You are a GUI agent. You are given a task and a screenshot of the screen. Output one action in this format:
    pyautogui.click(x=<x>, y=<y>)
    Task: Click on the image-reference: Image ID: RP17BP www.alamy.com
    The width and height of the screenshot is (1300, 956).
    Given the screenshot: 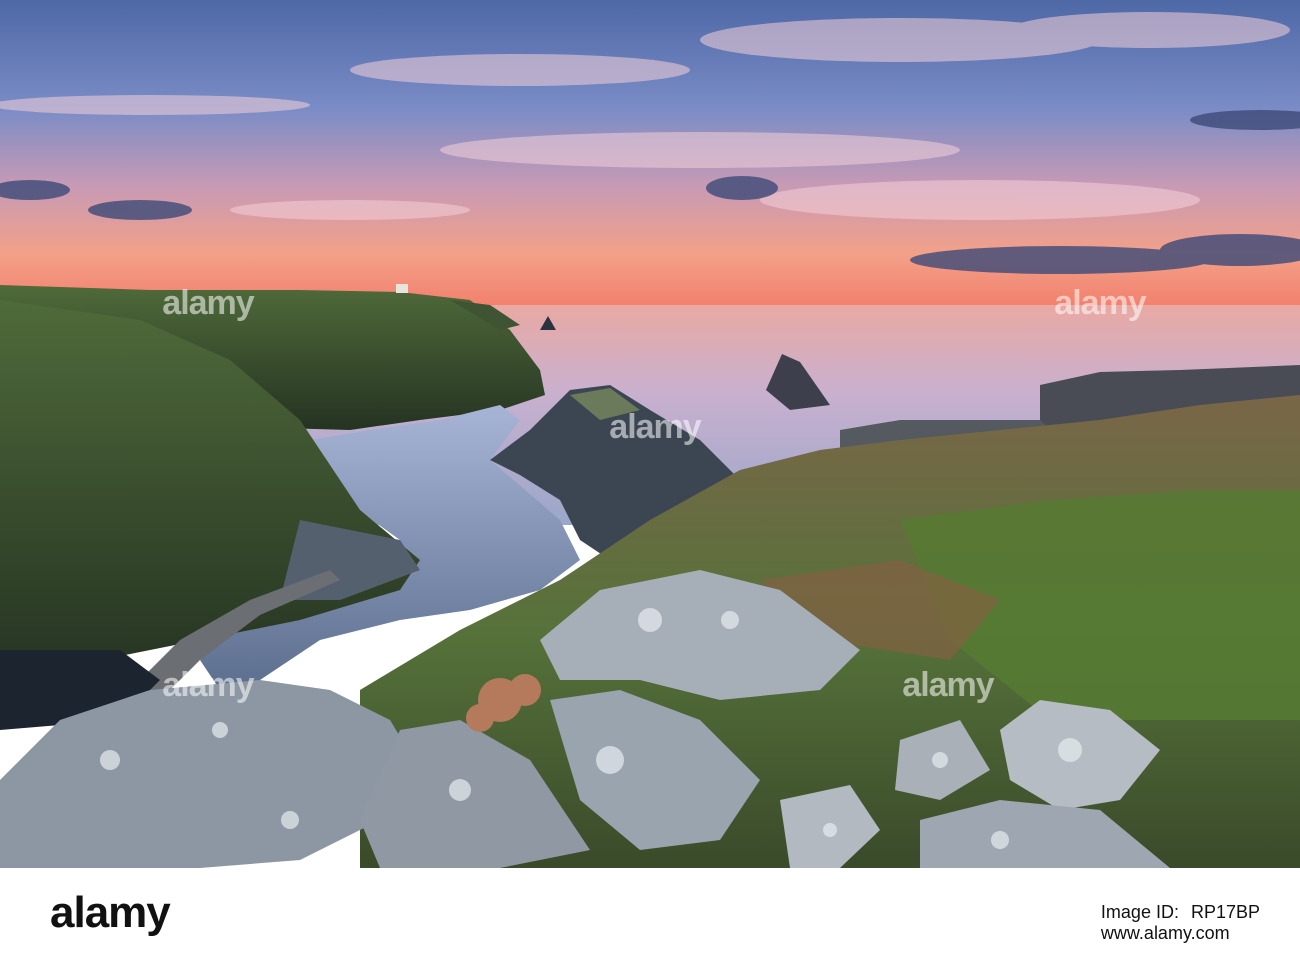 What is the action you would take?
    pyautogui.click(x=1180, y=923)
    